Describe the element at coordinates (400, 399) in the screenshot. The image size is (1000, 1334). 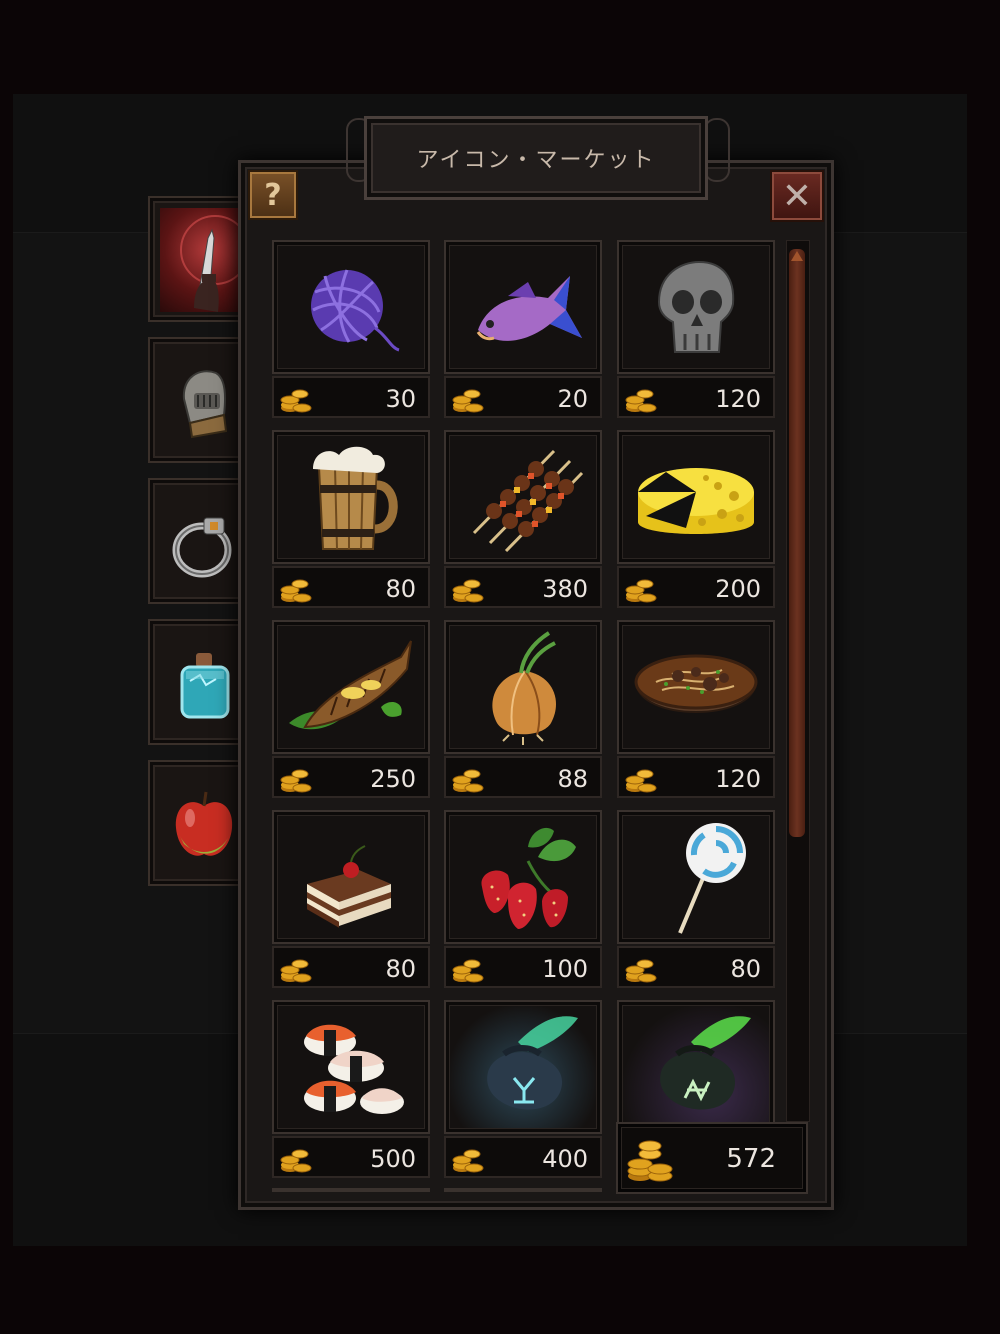
I see `item-price: 30` at that location.